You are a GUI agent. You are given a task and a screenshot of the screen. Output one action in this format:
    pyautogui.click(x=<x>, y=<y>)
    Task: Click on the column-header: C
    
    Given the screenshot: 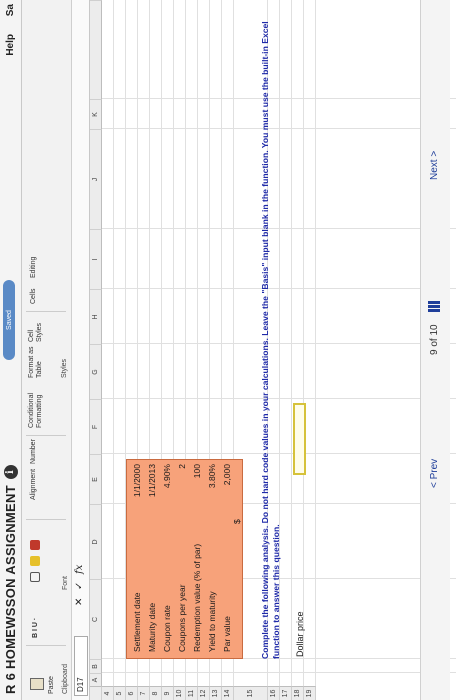 What is the action you would take?
    pyautogui.click(x=96, y=619)
    